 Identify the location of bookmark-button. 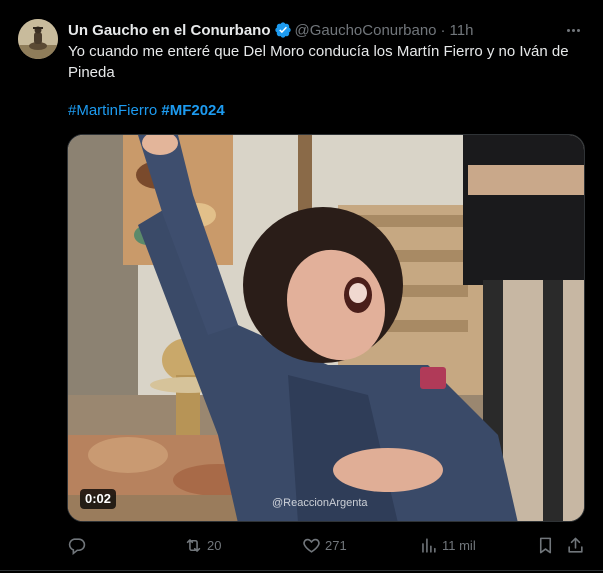
(545, 545).